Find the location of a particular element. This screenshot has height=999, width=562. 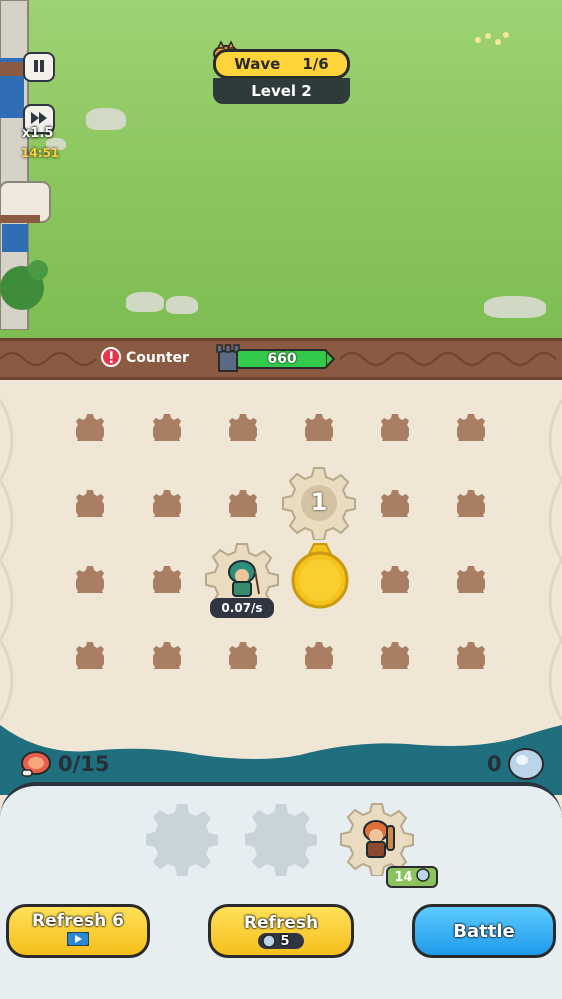

refresh-cost-badge: 5 is located at coordinates (281, 941).